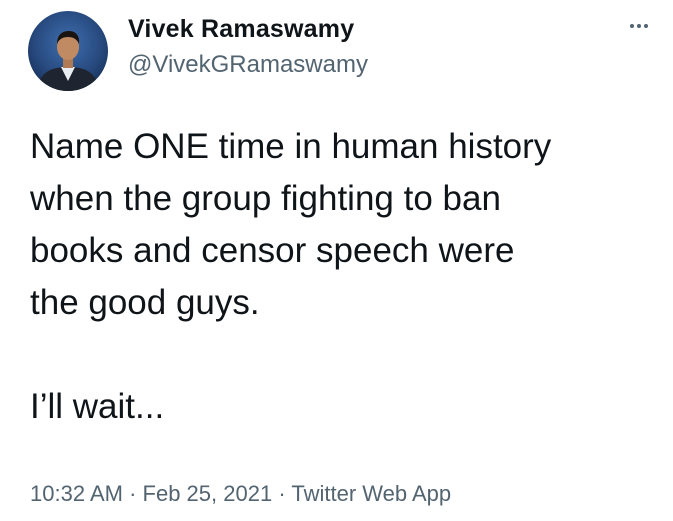 Image resolution: width=673 pixels, height=521 pixels. I want to click on author-handle: @VivekGRamaswamy, so click(248, 65).